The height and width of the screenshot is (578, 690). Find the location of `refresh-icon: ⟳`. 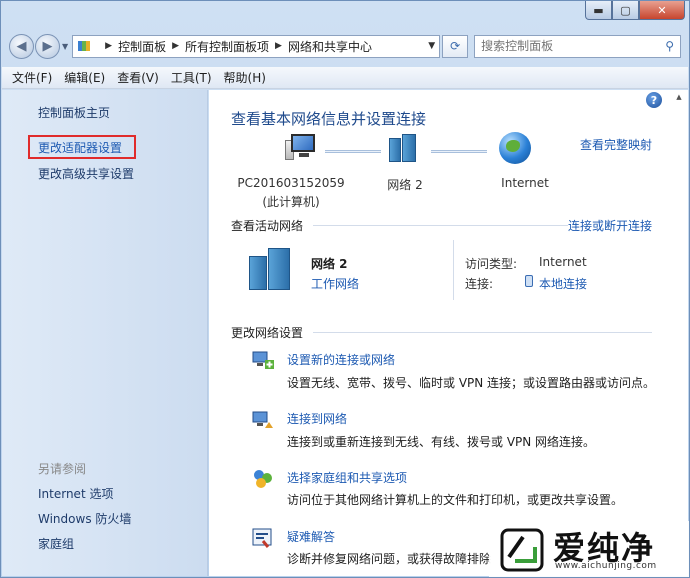

refresh-icon: ⟳ is located at coordinates (455, 46).